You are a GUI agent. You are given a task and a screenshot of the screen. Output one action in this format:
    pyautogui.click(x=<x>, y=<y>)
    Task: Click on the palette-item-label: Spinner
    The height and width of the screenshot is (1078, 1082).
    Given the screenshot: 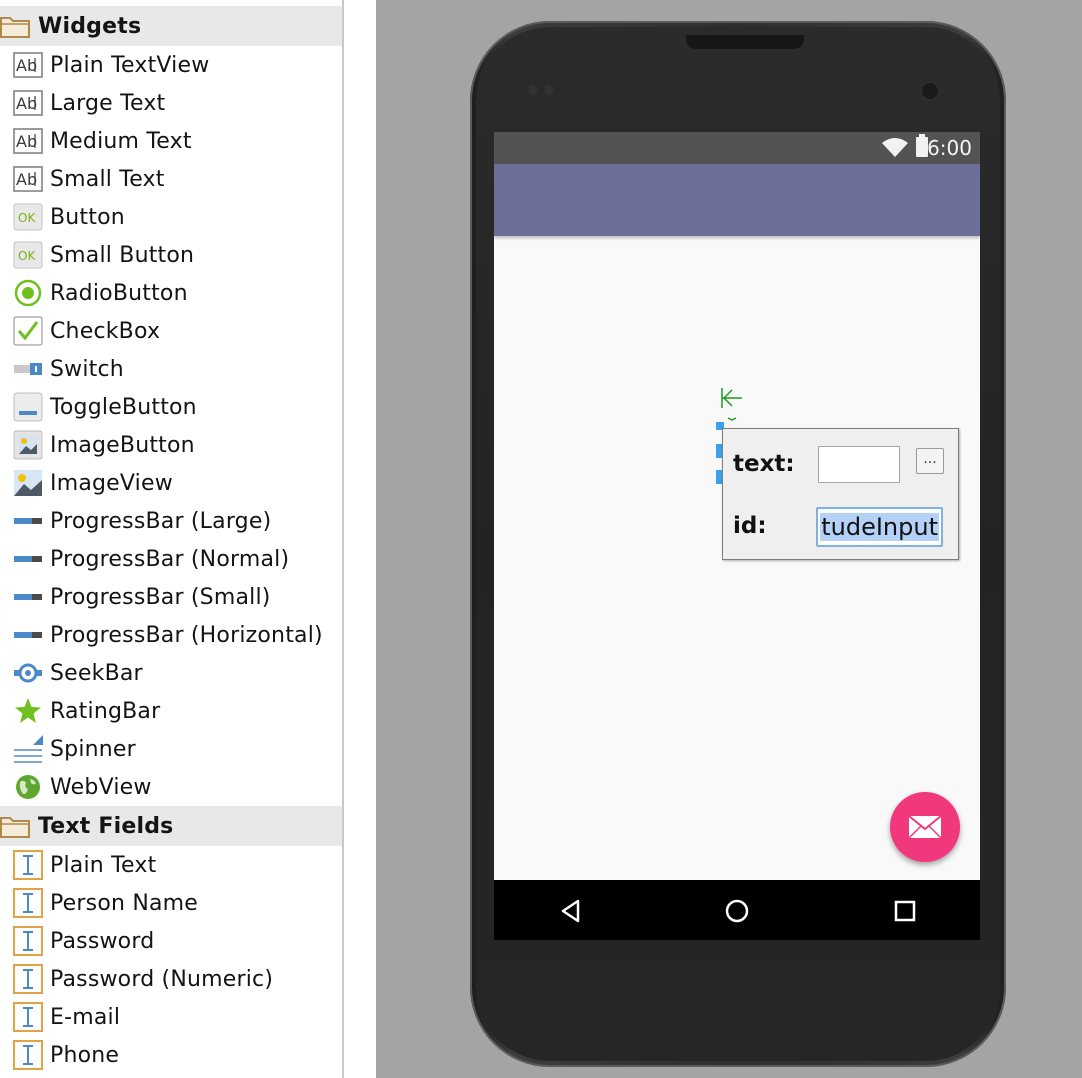 What is the action you would take?
    pyautogui.click(x=93, y=749)
    